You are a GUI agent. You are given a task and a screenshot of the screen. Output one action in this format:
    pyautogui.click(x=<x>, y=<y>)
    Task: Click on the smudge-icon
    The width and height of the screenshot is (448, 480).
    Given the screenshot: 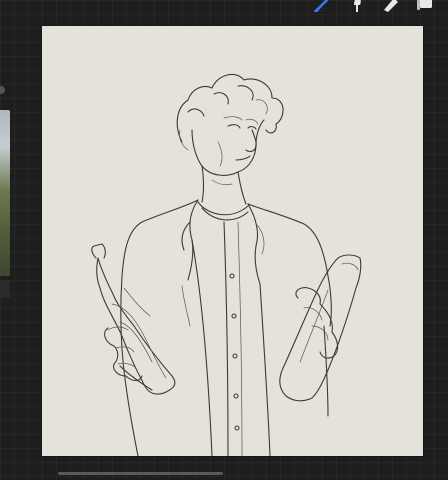 What is the action you would take?
    pyautogui.click(x=357, y=6)
    